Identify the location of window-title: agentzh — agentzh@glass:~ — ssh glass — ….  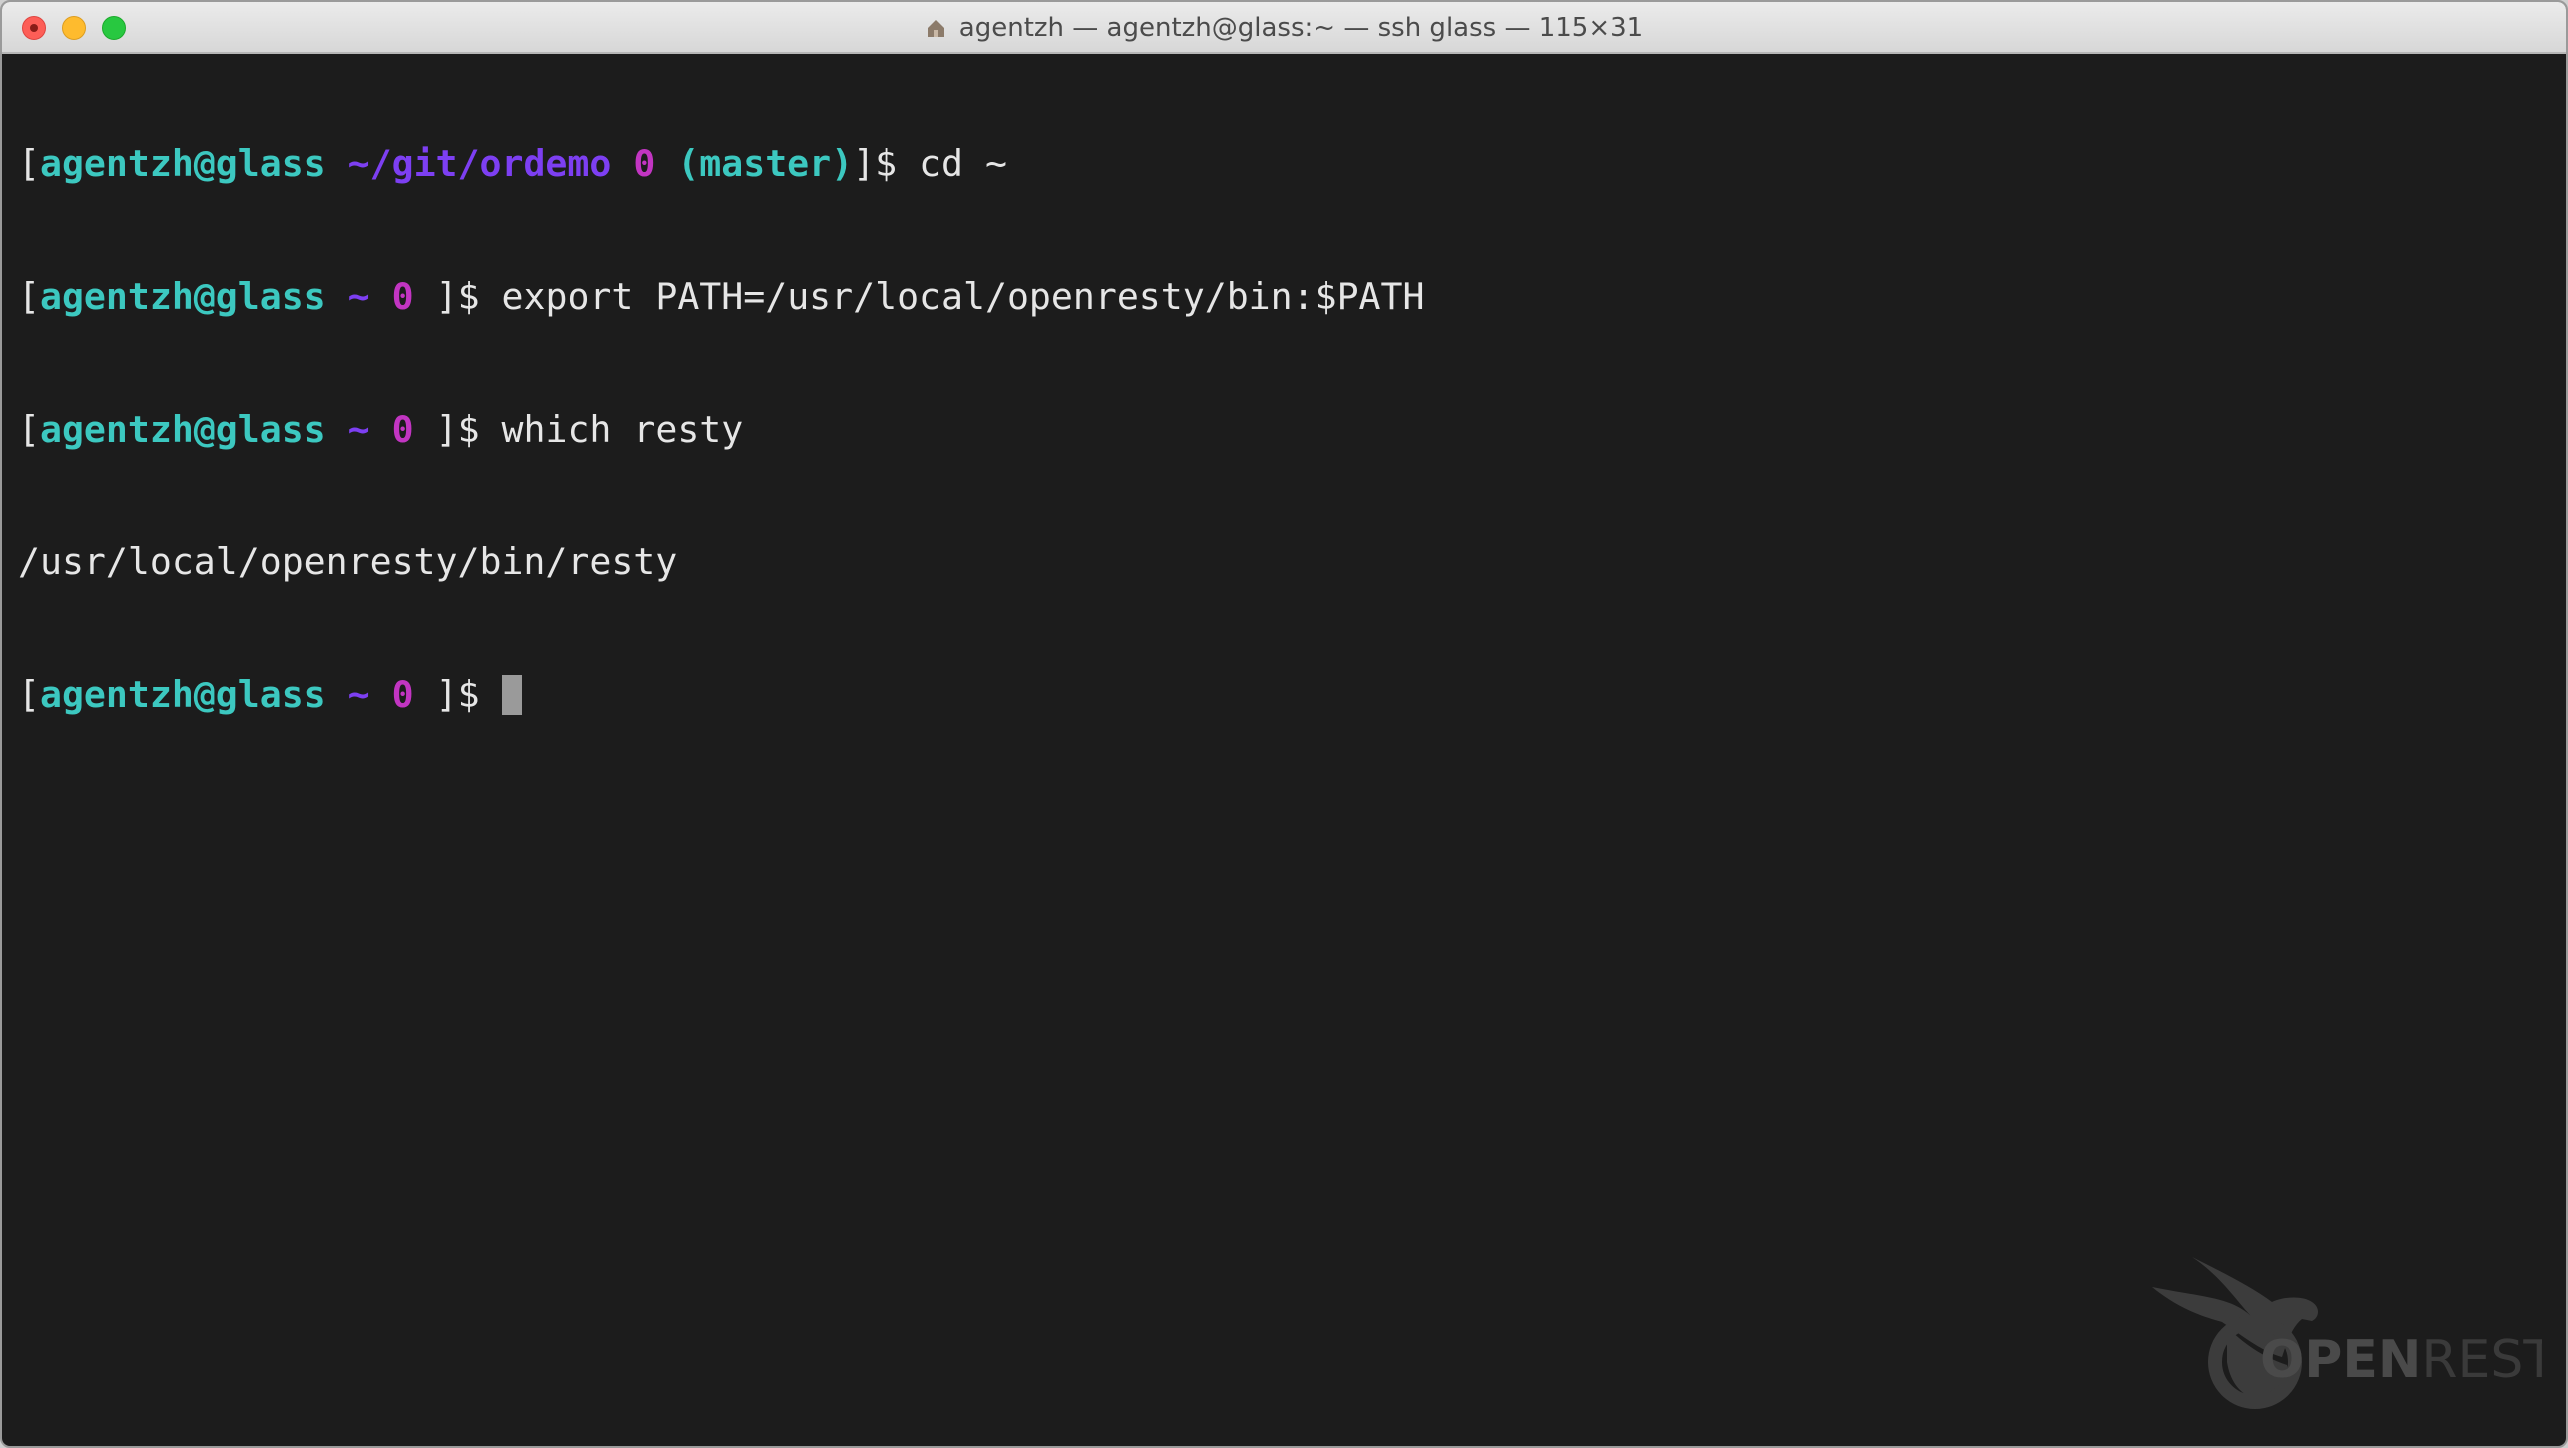
(1284, 28).